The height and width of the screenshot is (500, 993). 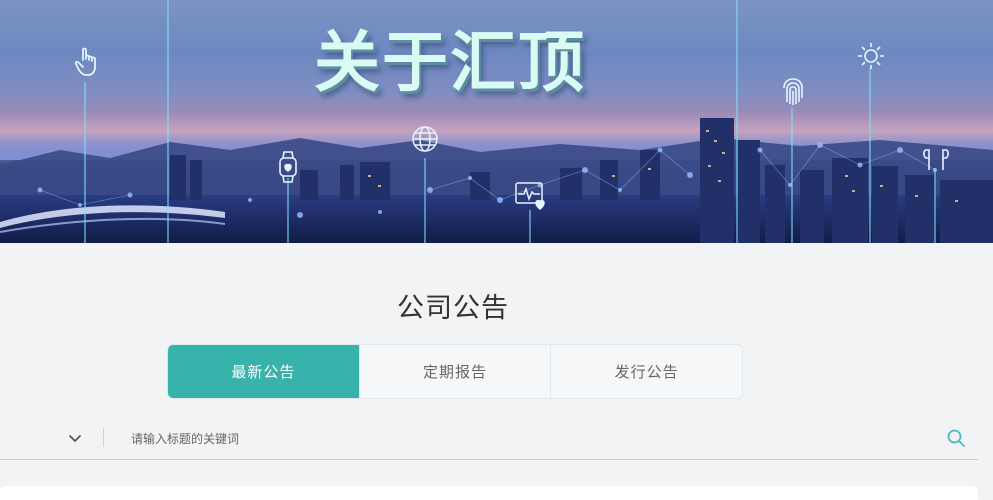 I want to click on tab-label: 最新公告, so click(x=263, y=372).